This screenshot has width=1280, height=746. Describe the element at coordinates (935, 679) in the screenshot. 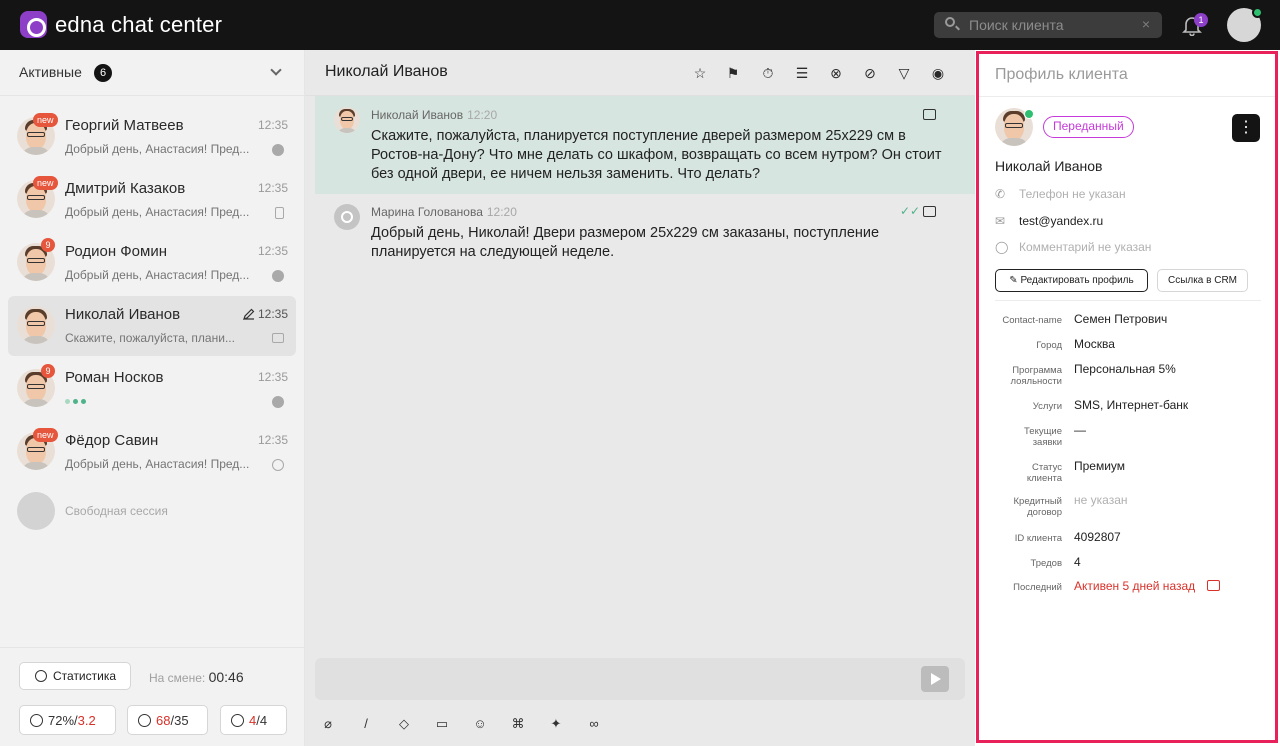

I see `send-button` at that location.